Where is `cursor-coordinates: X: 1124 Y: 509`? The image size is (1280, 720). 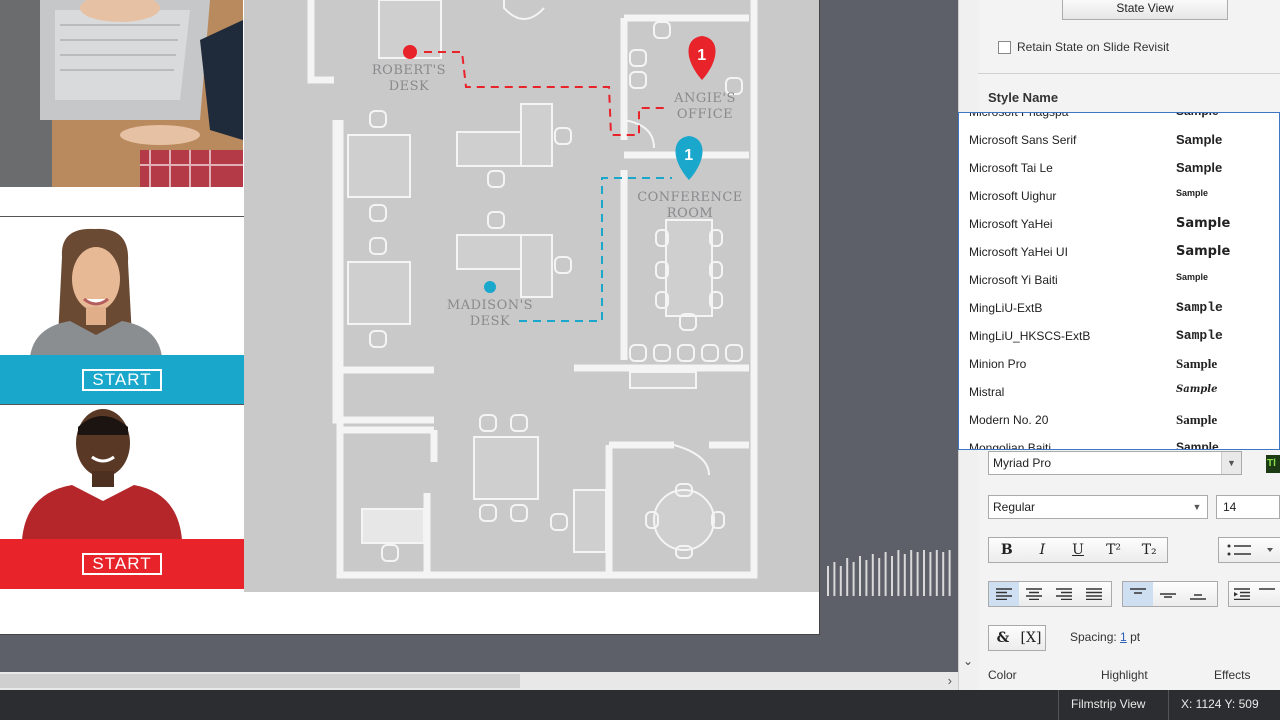 cursor-coordinates: X: 1124 Y: 509 is located at coordinates (1219, 705).